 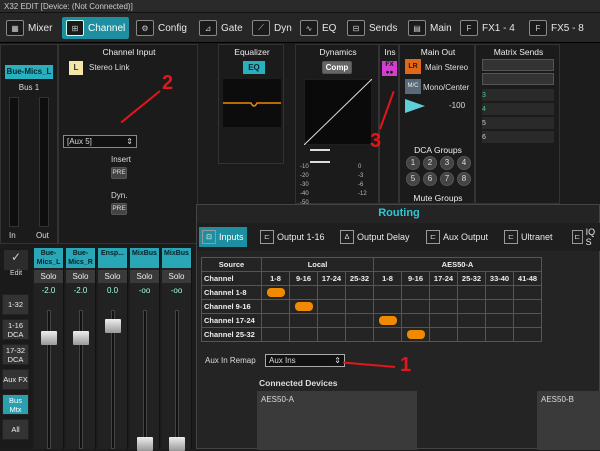 I want to click on matrix-send-4: 4, so click(x=518, y=109).